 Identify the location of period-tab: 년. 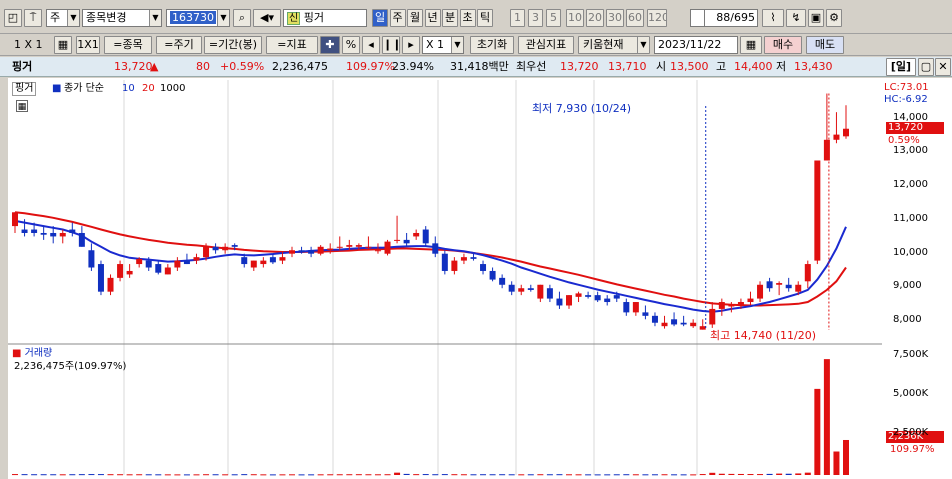
(432, 18).